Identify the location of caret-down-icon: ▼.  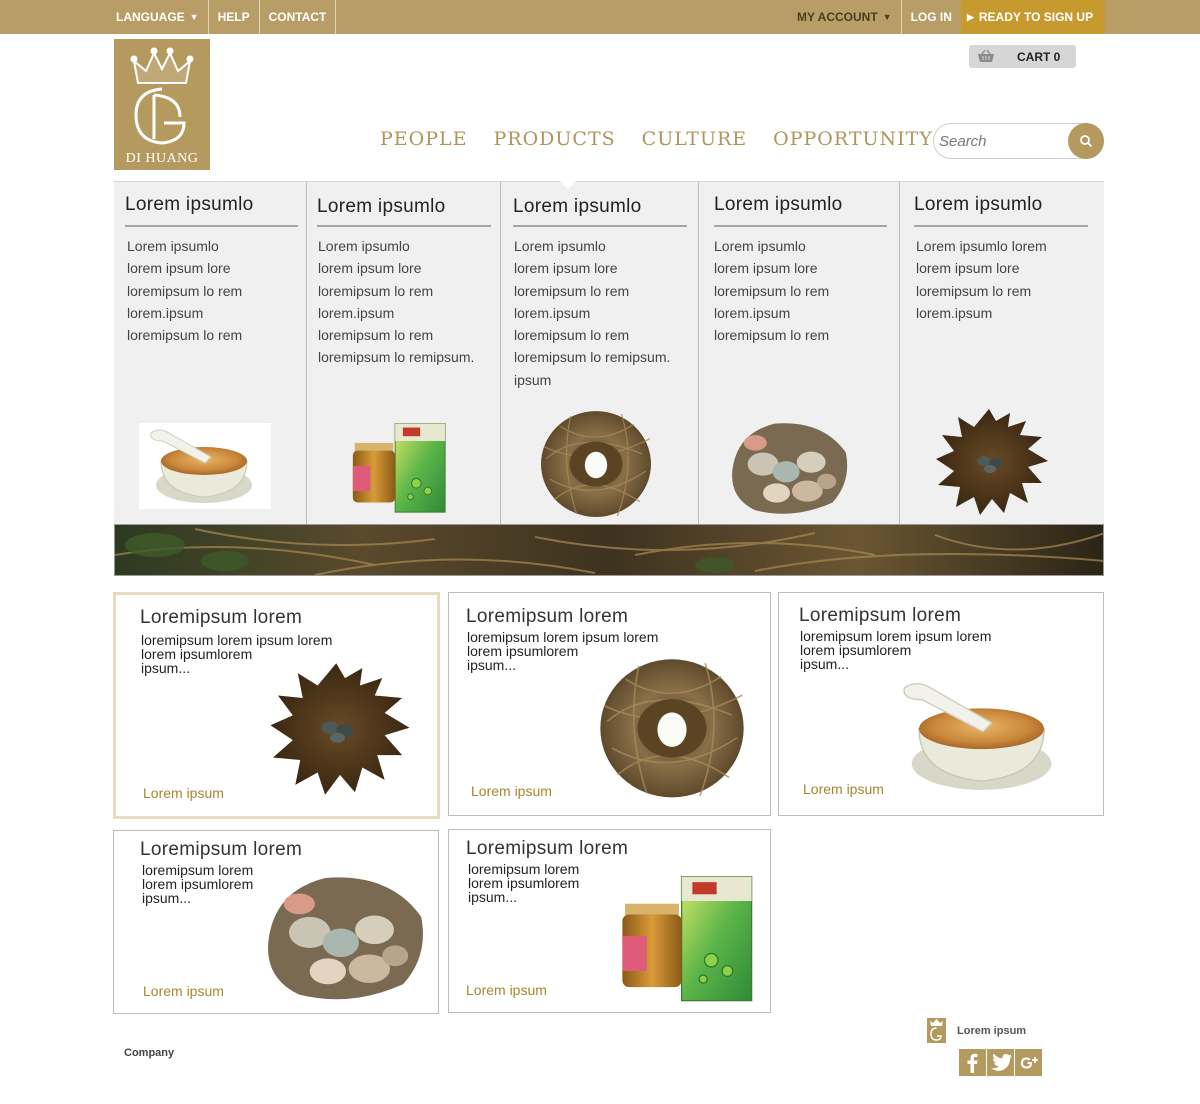
(887, 17).